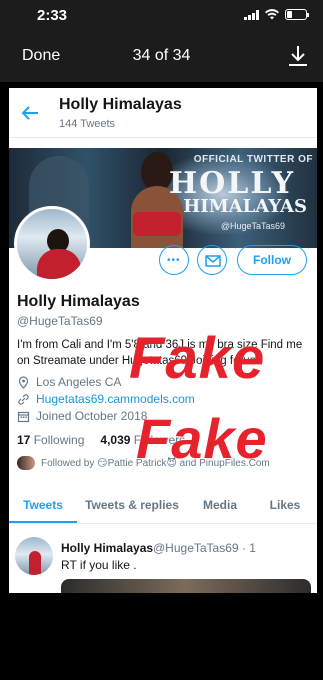  I want to click on photo-viewer-toolbar: Done 34 of 34, so click(161, 56).